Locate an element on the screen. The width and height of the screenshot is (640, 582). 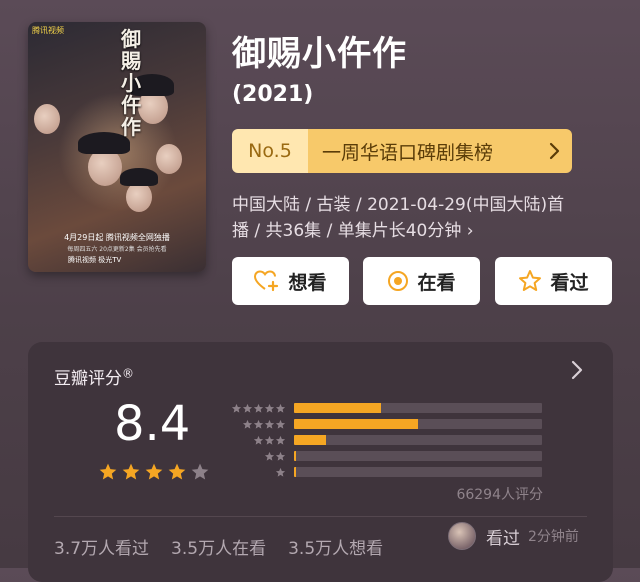
star-outline-icon is located at coordinates (530, 281).